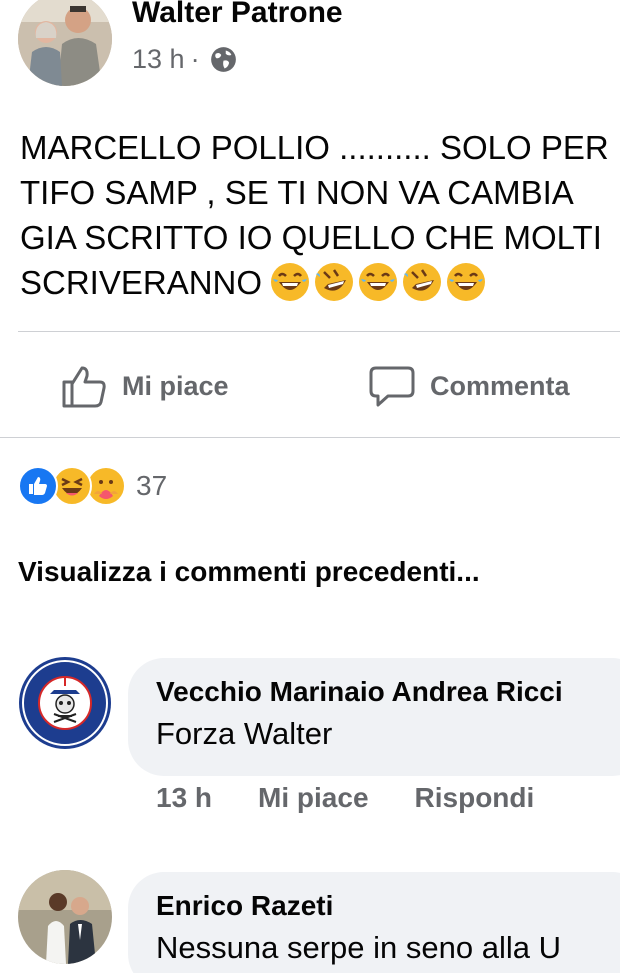 The width and height of the screenshot is (620, 973). What do you see at coordinates (392, 386) in the screenshot?
I see `comment-bubble-icon` at bounding box center [392, 386].